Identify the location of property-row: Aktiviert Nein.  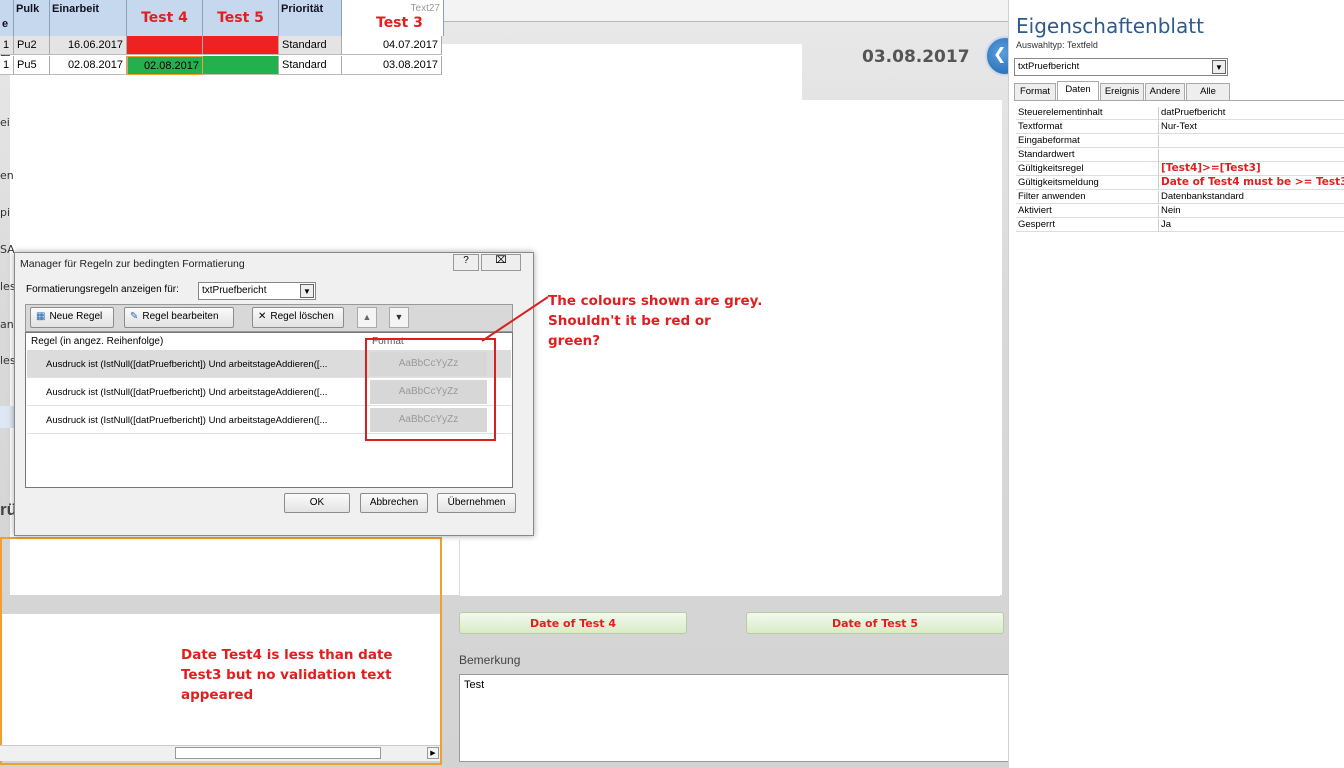
(1180, 211).